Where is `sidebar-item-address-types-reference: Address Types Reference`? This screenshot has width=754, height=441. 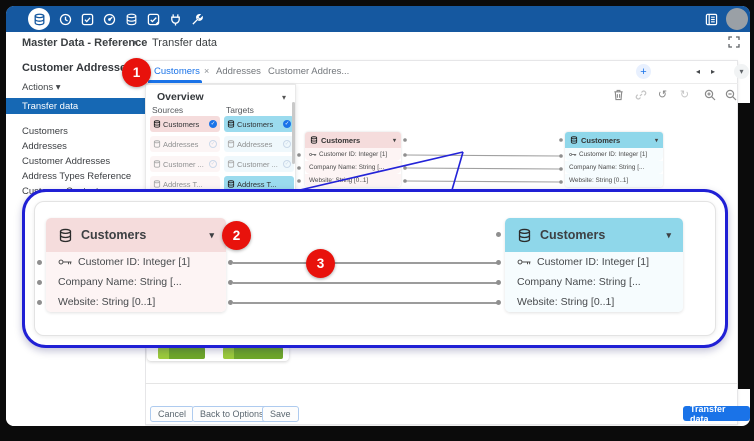 sidebar-item-address-types-reference: Address Types Reference is located at coordinates (76, 176).